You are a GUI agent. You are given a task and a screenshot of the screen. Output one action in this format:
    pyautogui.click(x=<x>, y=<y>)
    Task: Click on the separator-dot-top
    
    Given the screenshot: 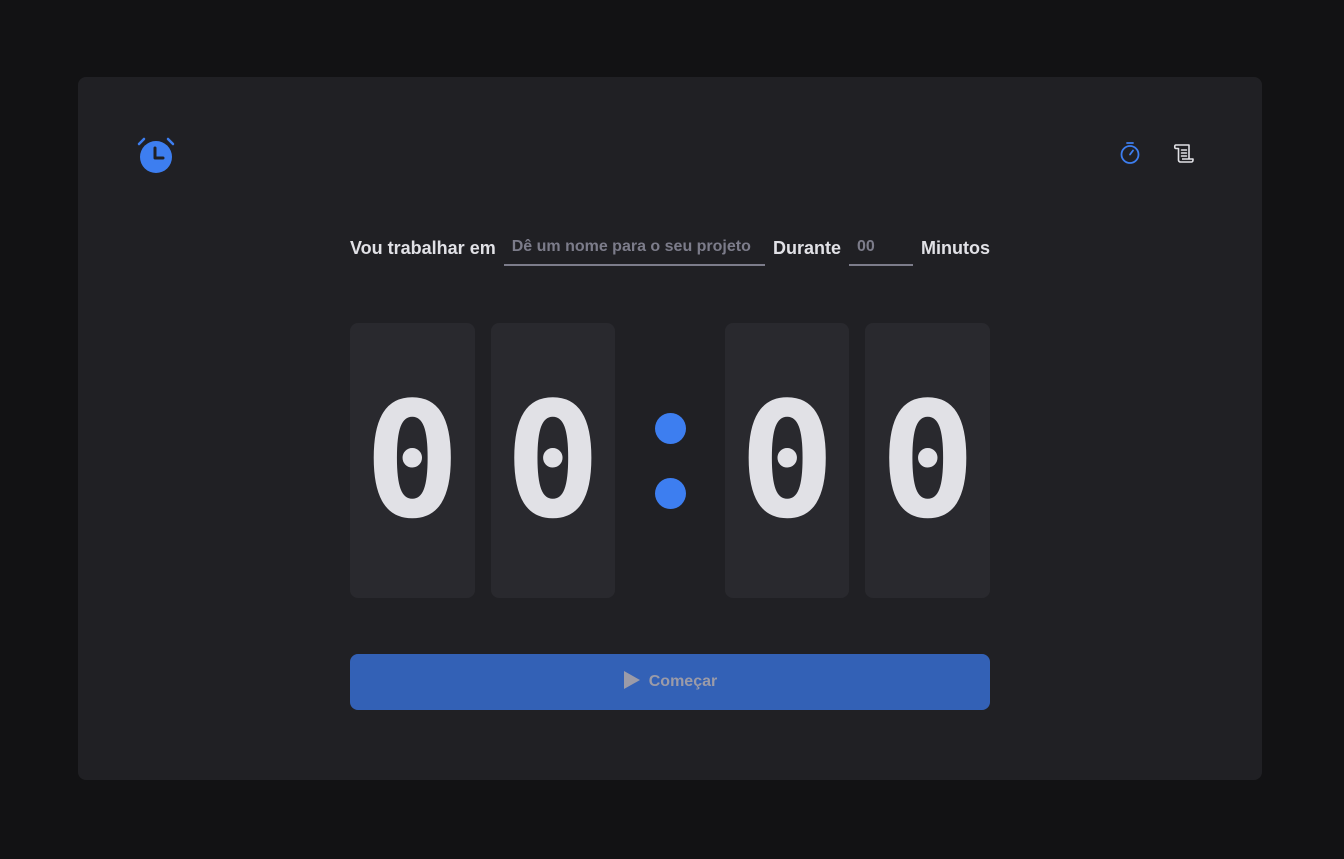 What is the action you would take?
    pyautogui.click(x=670, y=428)
    